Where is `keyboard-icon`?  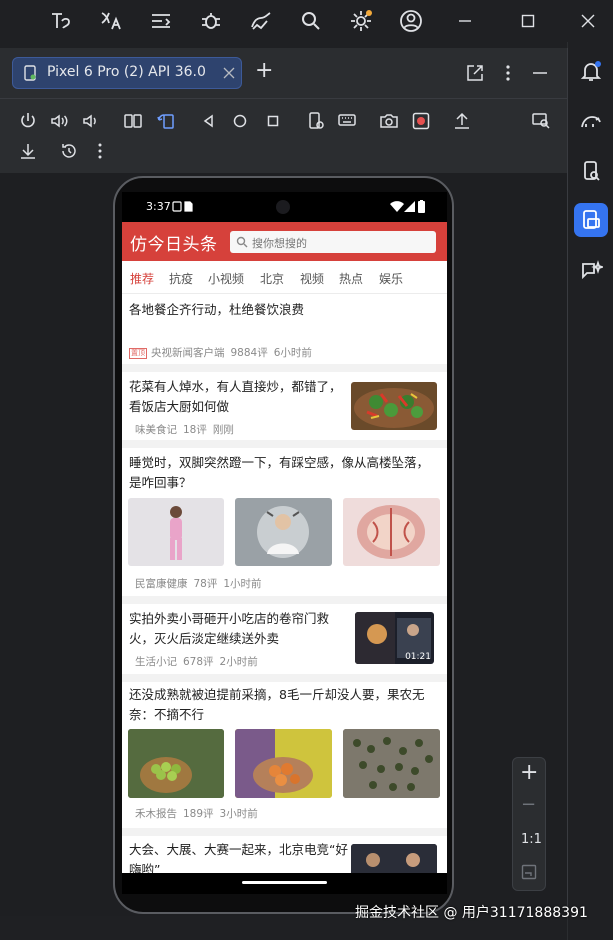 keyboard-icon is located at coordinates (347, 121).